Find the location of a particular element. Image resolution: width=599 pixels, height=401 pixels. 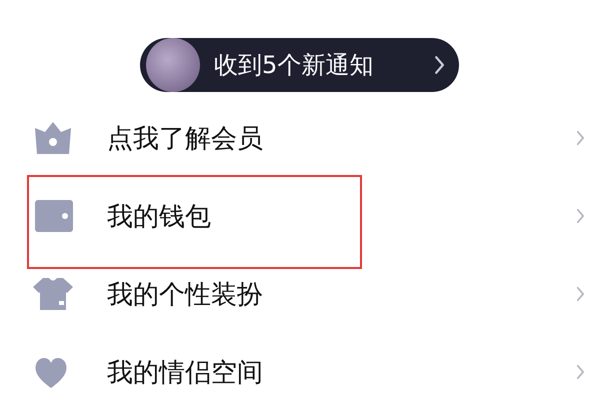

notification-text: 收到5个新通知 is located at coordinates (294, 65).